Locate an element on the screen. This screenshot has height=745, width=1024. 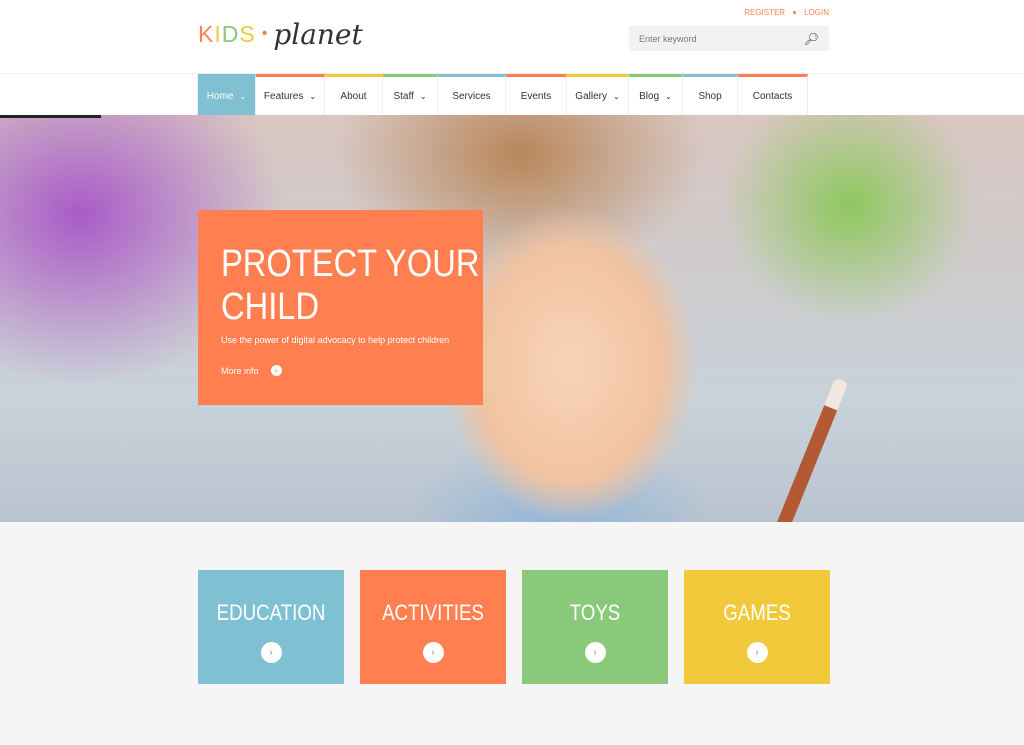
nav-item-gallery: Gallery ⌄ is located at coordinates (598, 95).